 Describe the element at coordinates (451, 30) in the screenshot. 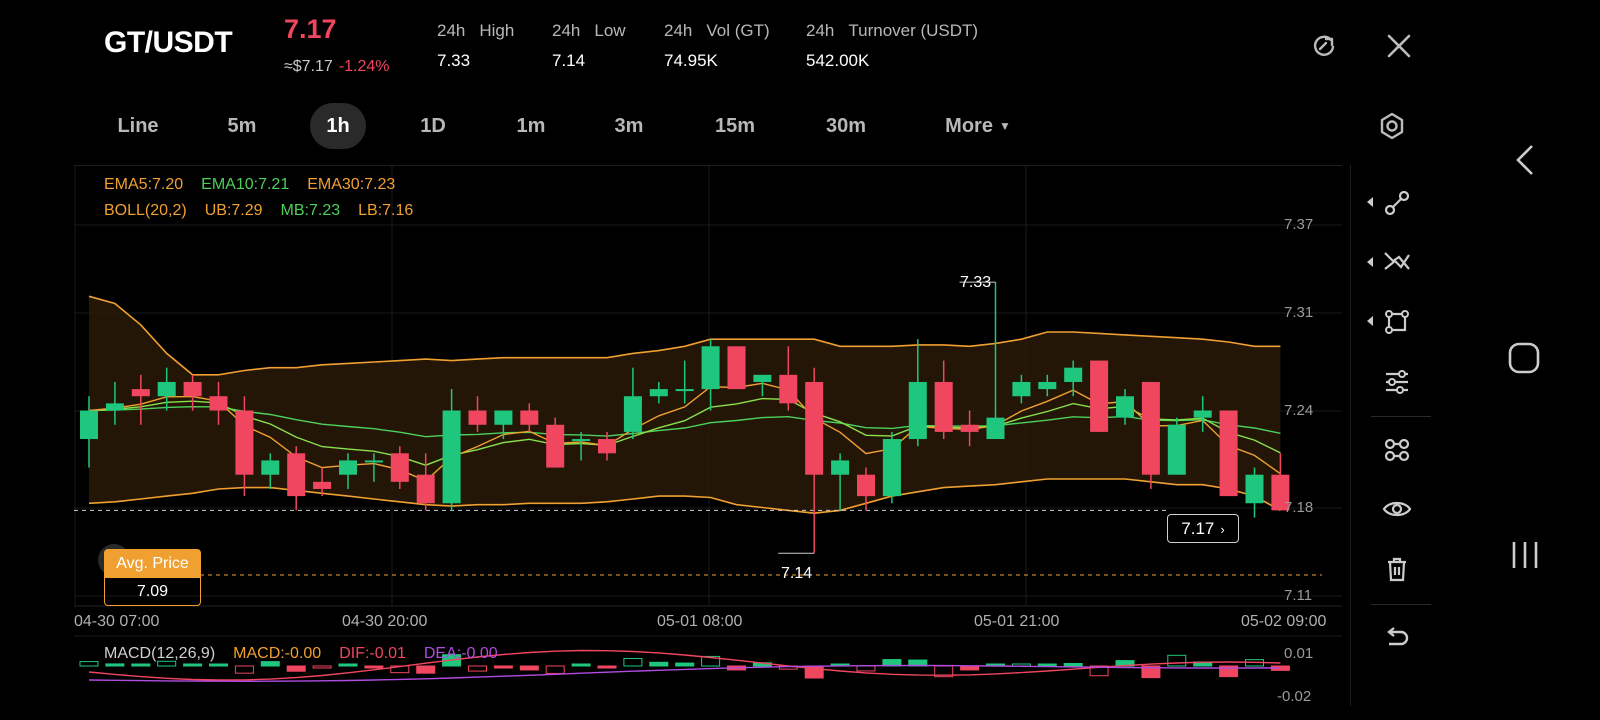

I see `stat-period: 24h` at that location.